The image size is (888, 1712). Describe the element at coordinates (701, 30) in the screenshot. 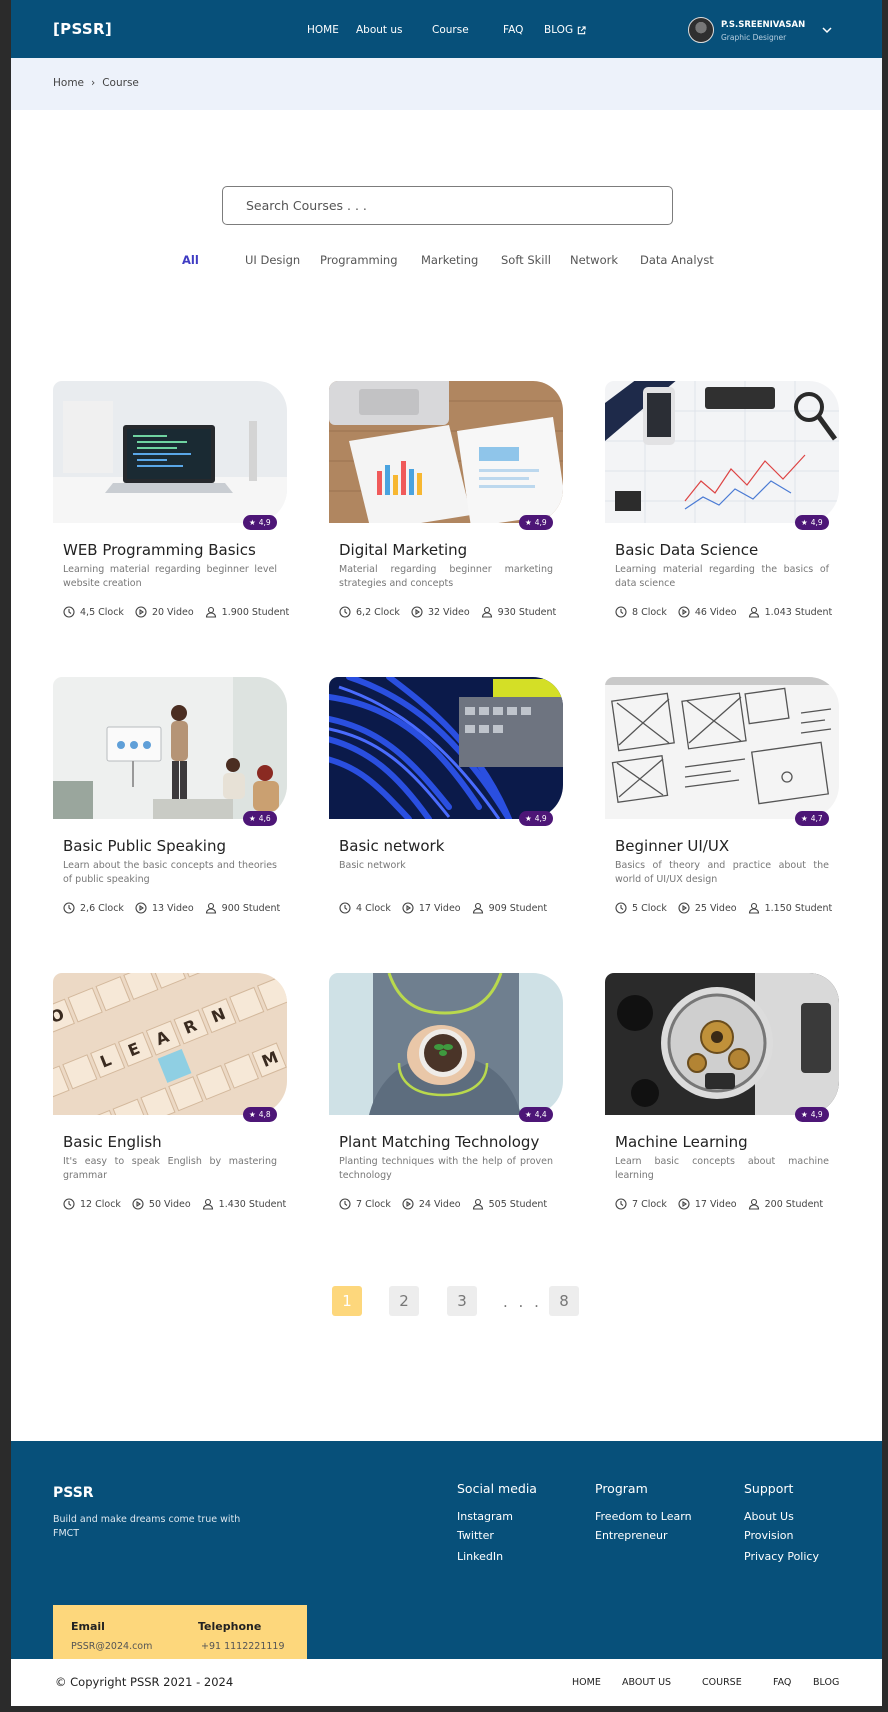

I see `user-avatar` at that location.